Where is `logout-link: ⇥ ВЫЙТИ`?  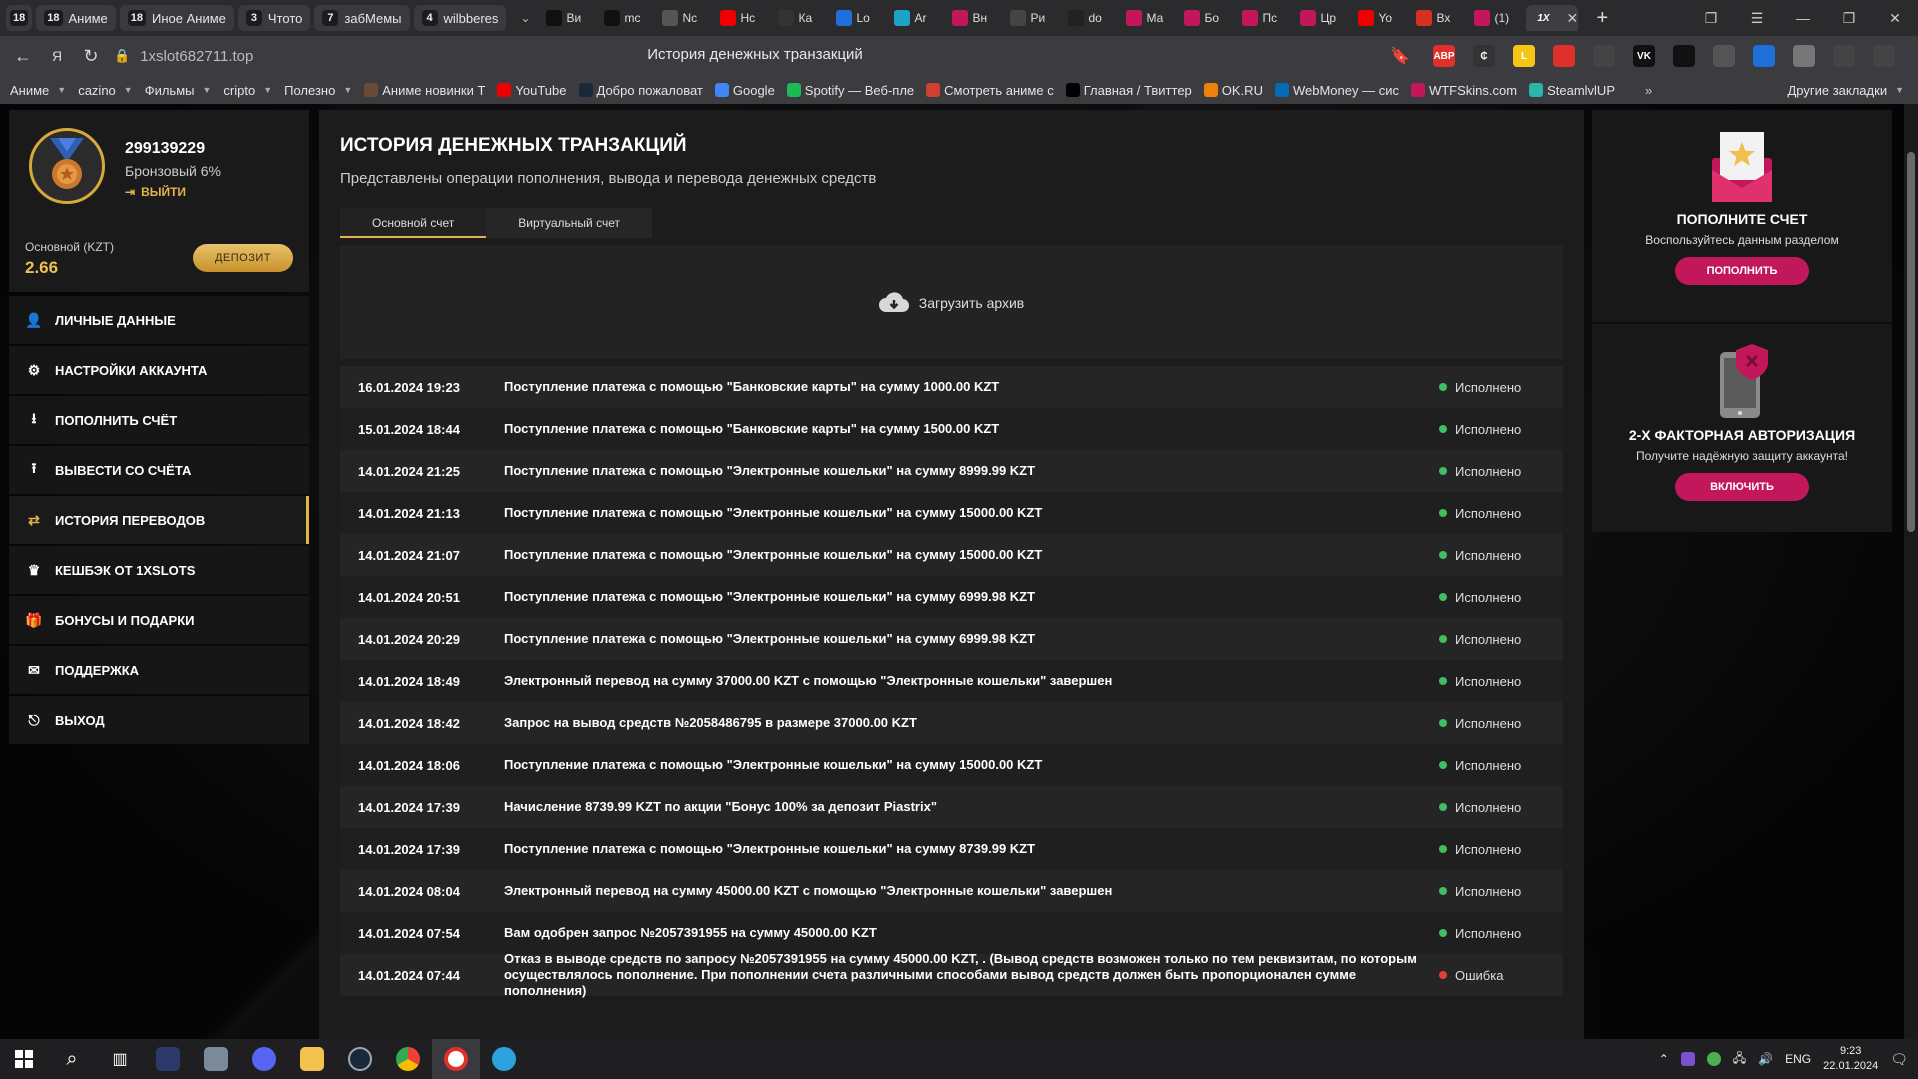
logout-link: ⇥ ВЫЙТИ is located at coordinates (155, 192).